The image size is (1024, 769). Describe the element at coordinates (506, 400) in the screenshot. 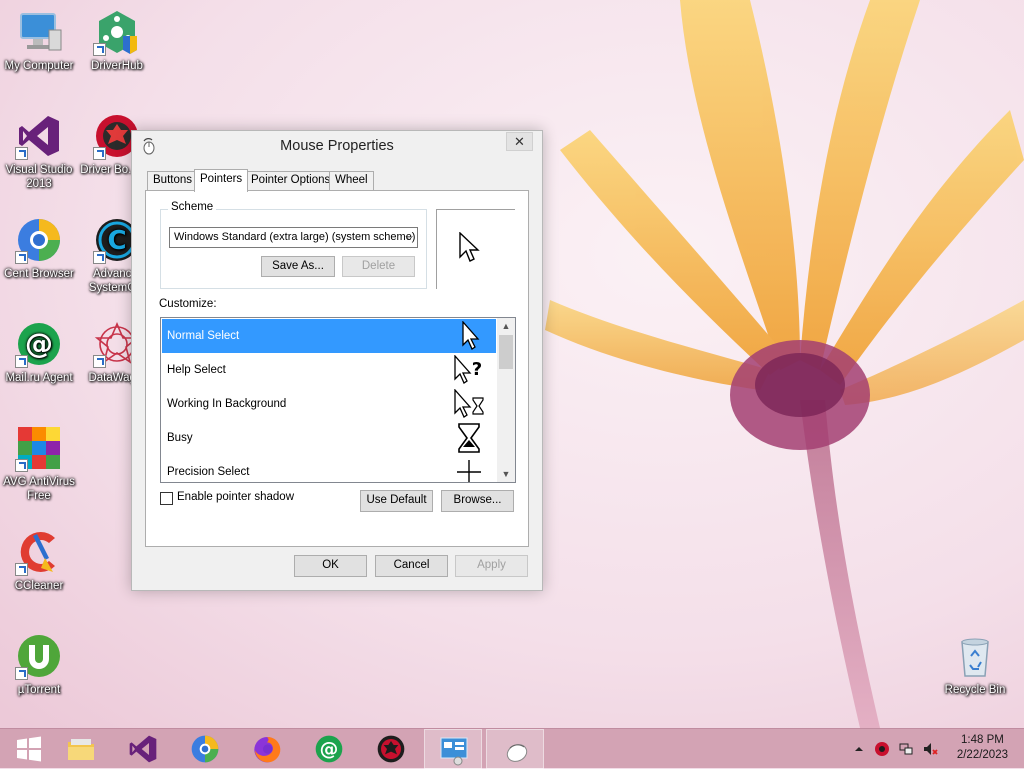

I see `list-scrollbar: ▲ ▼` at that location.